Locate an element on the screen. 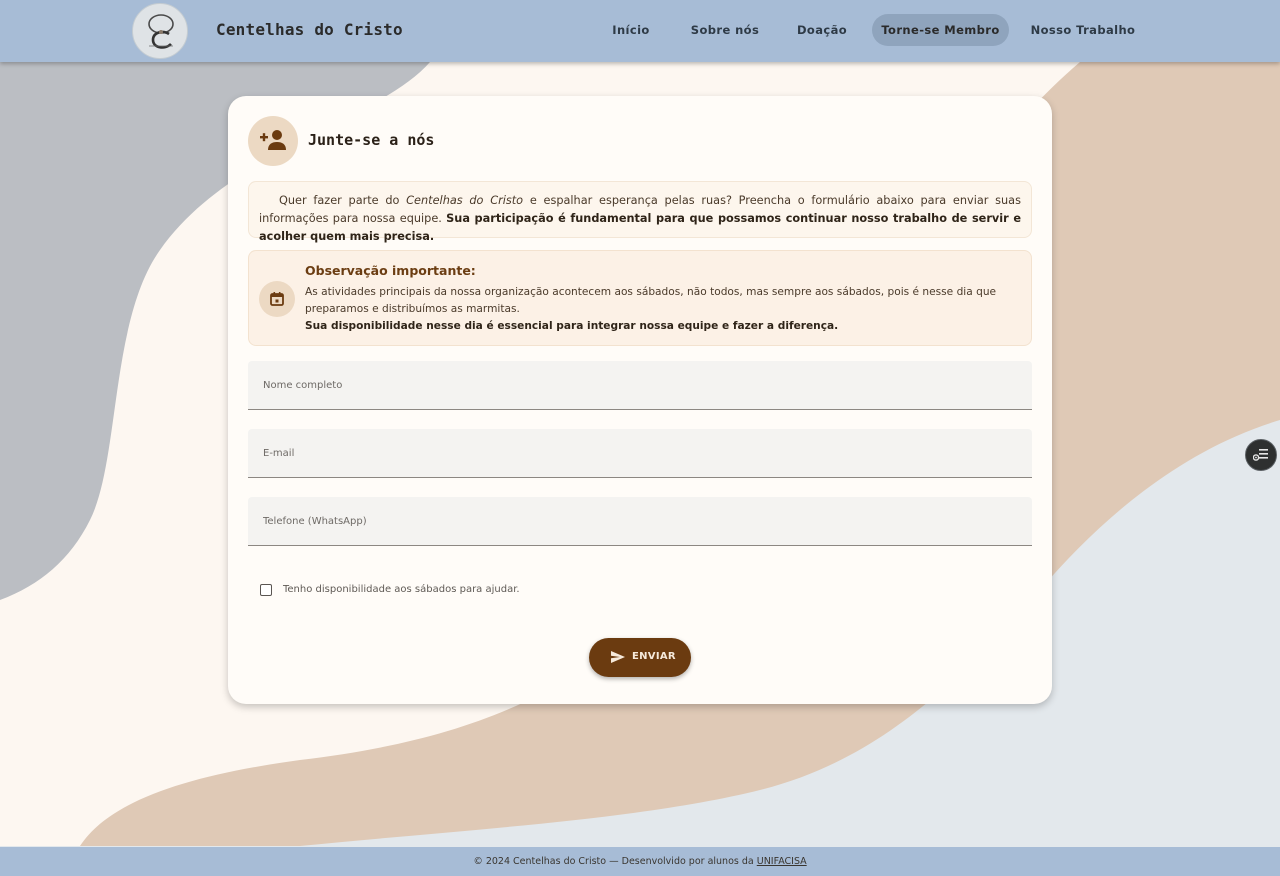 Image resolution: width=1280 pixels, height=876 pixels. note-icon-badge is located at coordinates (277, 299).